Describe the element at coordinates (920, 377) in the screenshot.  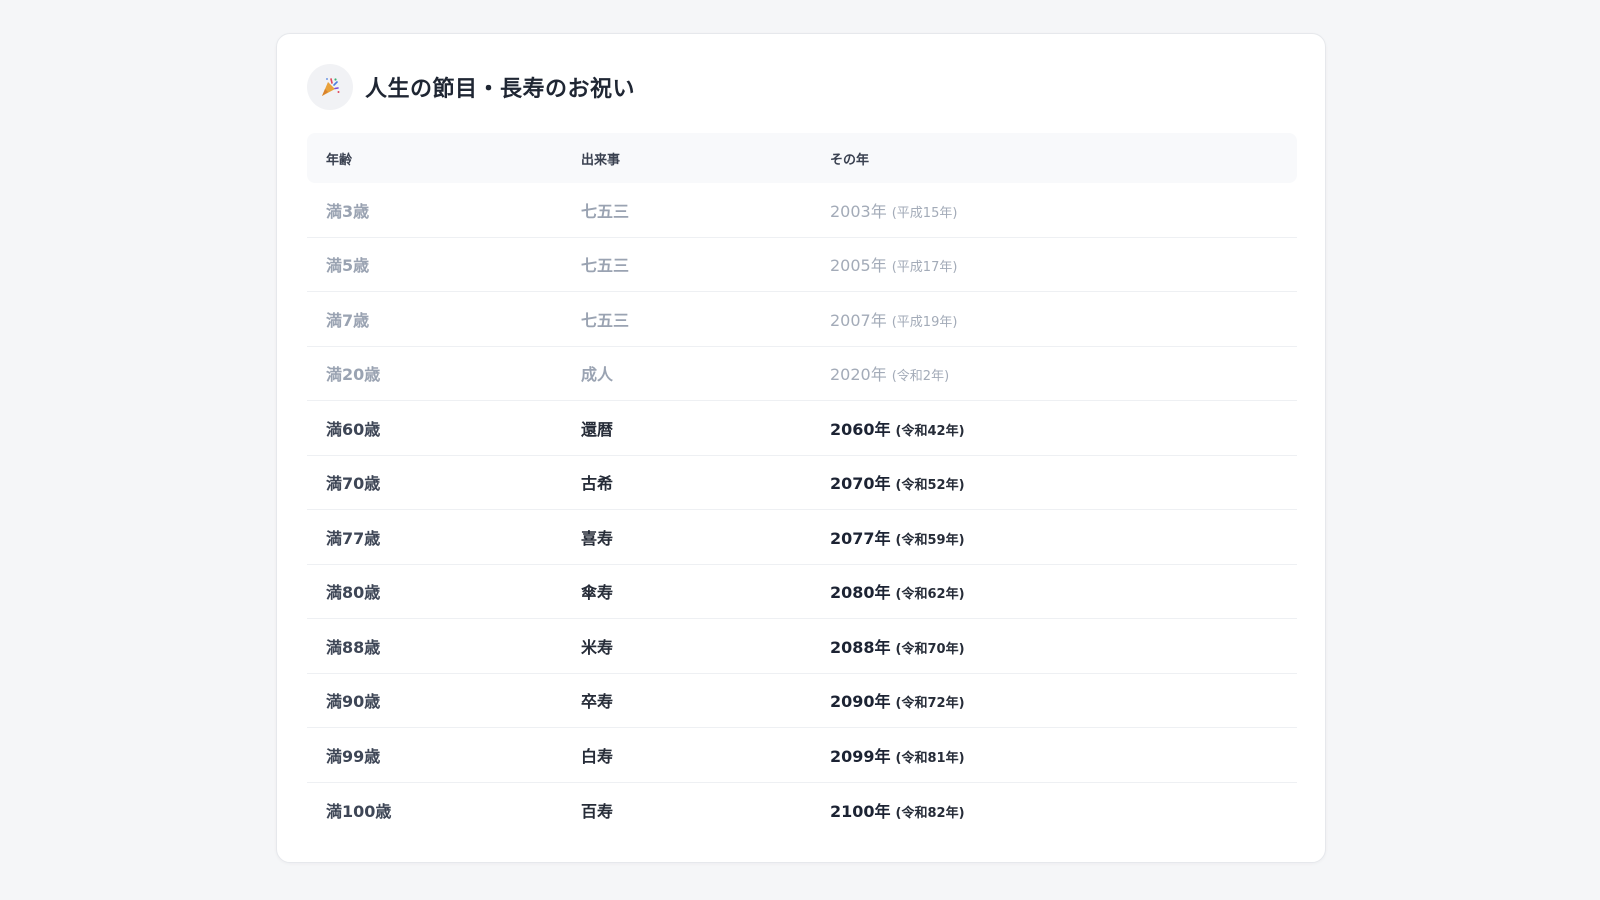
I see `era-value: (令和2年)` at that location.